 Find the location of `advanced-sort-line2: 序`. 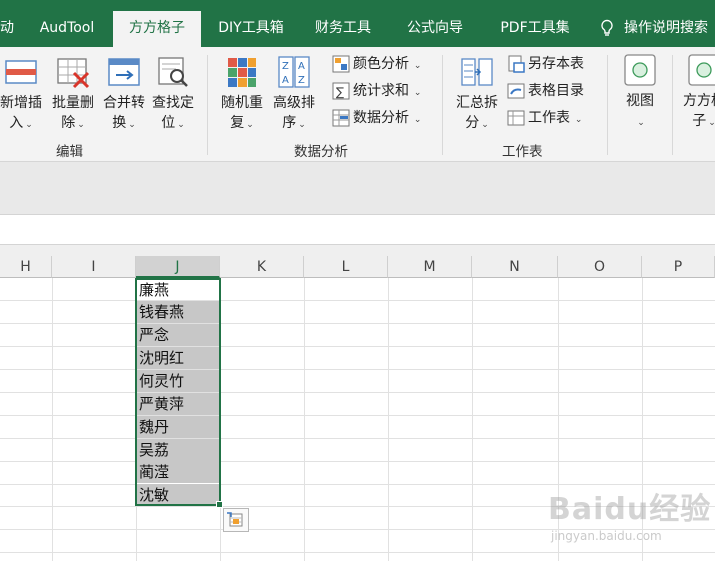

advanced-sort-line2: 序 is located at coordinates (289, 123).